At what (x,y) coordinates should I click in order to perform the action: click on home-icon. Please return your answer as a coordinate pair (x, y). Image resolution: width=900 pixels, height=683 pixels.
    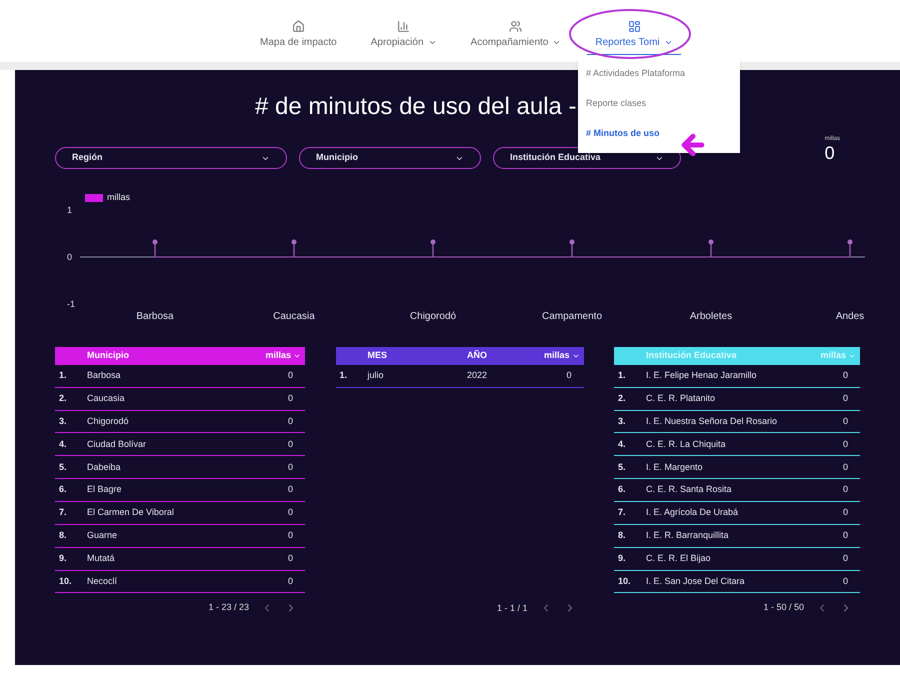
    Looking at the image, I should click on (298, 26).